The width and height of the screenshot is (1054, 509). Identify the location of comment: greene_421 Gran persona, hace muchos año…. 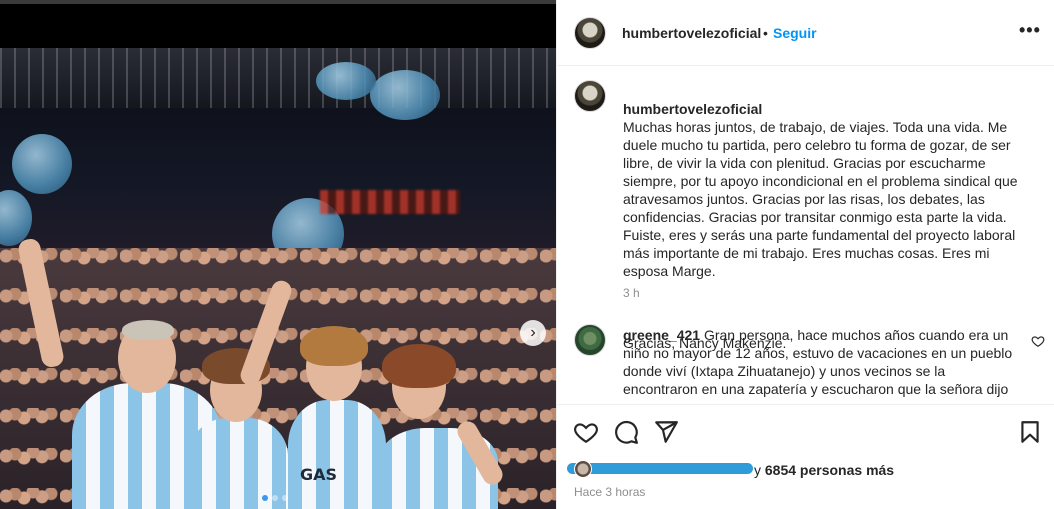
(818, 362).